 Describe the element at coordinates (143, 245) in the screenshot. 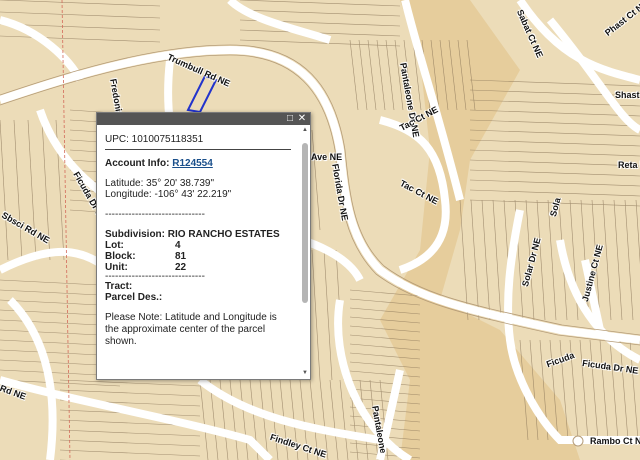

I see `lot-row: Lot: 4` at that location.